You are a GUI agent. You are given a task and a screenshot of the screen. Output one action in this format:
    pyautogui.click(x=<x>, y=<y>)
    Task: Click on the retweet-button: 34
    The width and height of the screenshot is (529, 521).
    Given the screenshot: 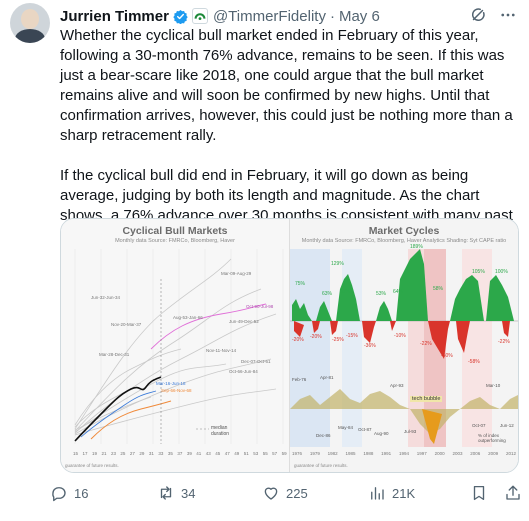 What is the action you would take?
    pyautogui.click(x=176, y=493)
    